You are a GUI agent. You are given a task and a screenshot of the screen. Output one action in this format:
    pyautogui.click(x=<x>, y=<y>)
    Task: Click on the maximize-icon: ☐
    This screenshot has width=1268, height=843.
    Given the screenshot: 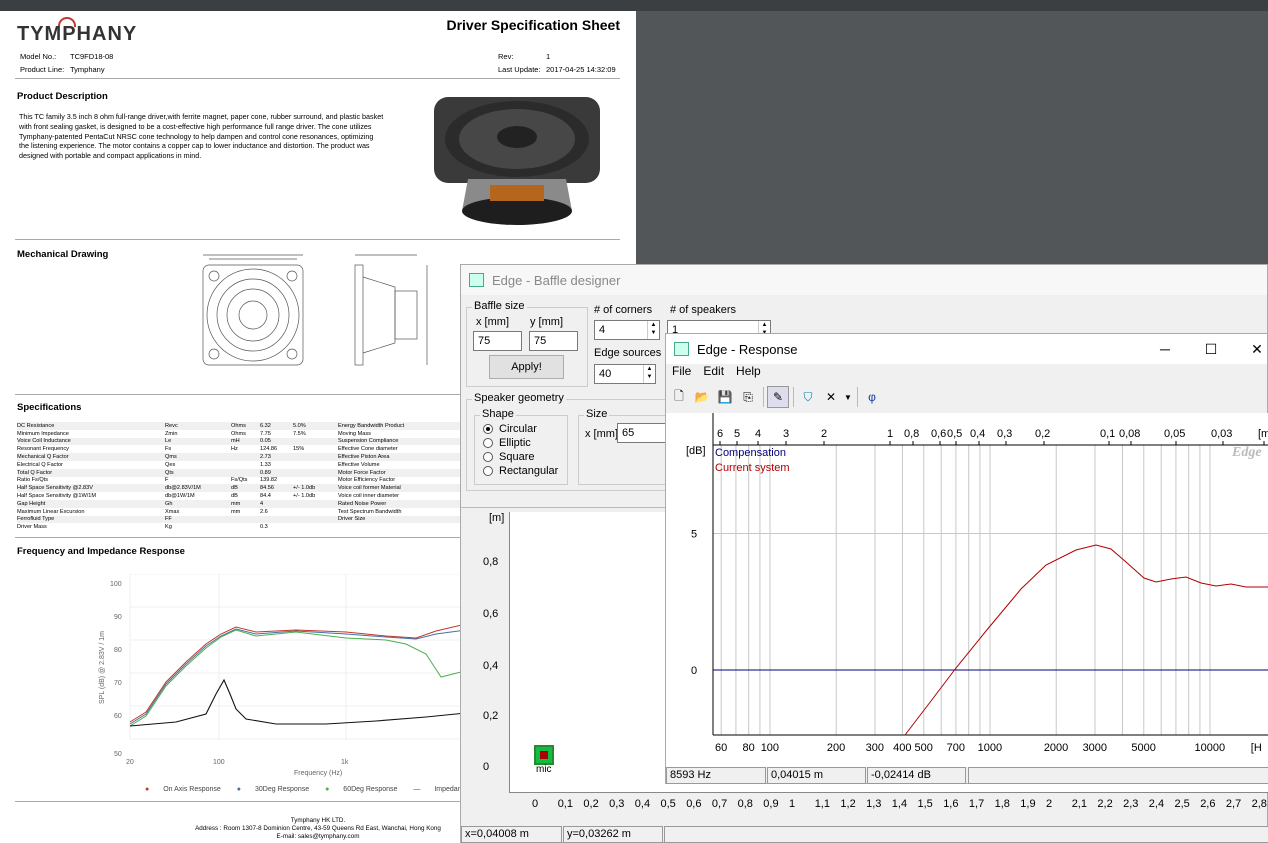 What is the action you would take?
    pyautogui.click(x=1211, y=349)
    